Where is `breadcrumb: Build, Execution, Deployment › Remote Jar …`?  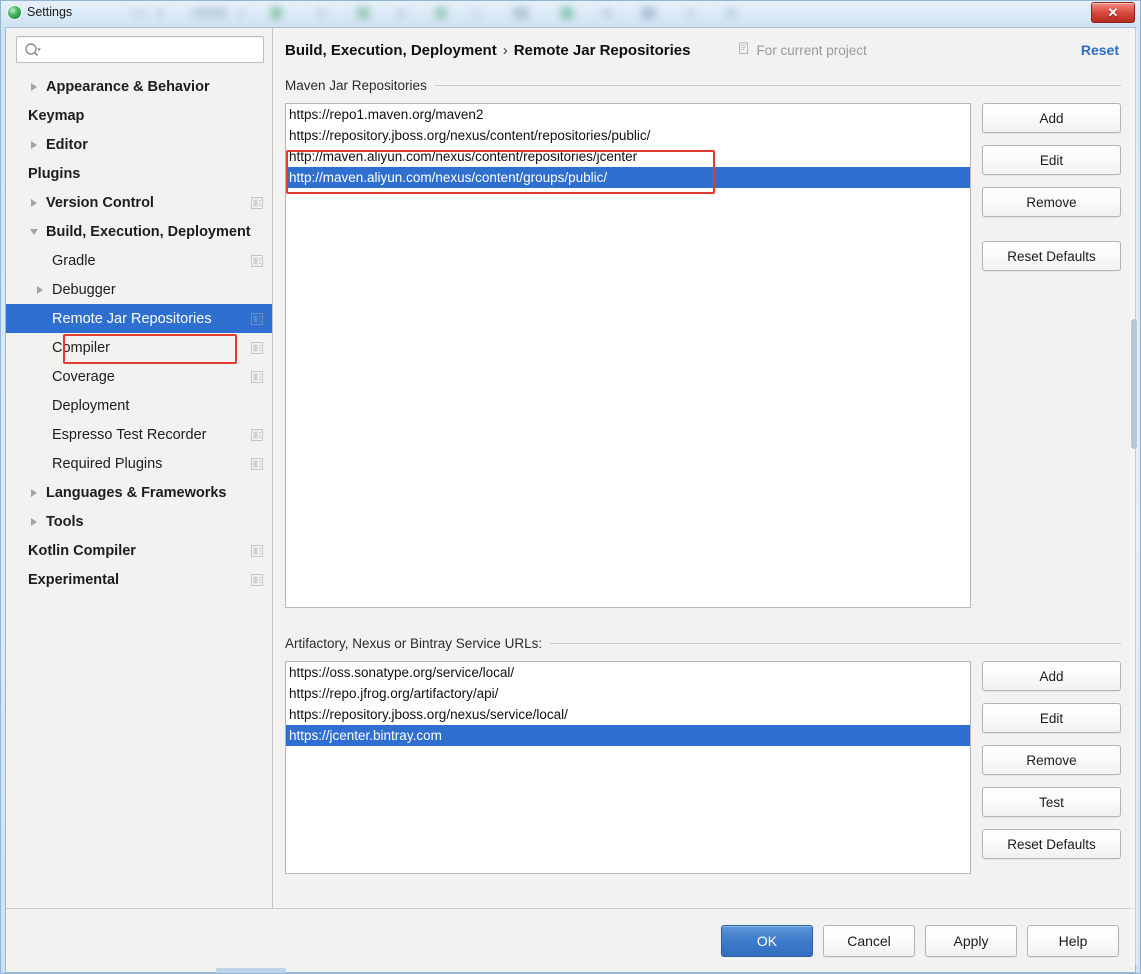
breadcrumb: Build, Execution, Deployment › Remote Jar … is located at coordinates (487, 50).